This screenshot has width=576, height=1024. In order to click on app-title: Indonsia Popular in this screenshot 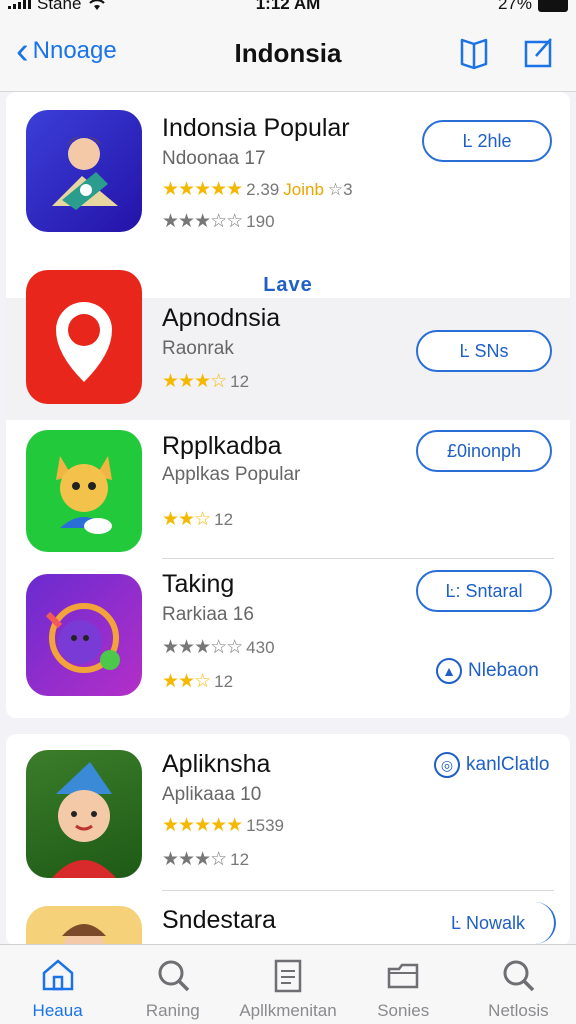, I will do `click(256, 128)`.